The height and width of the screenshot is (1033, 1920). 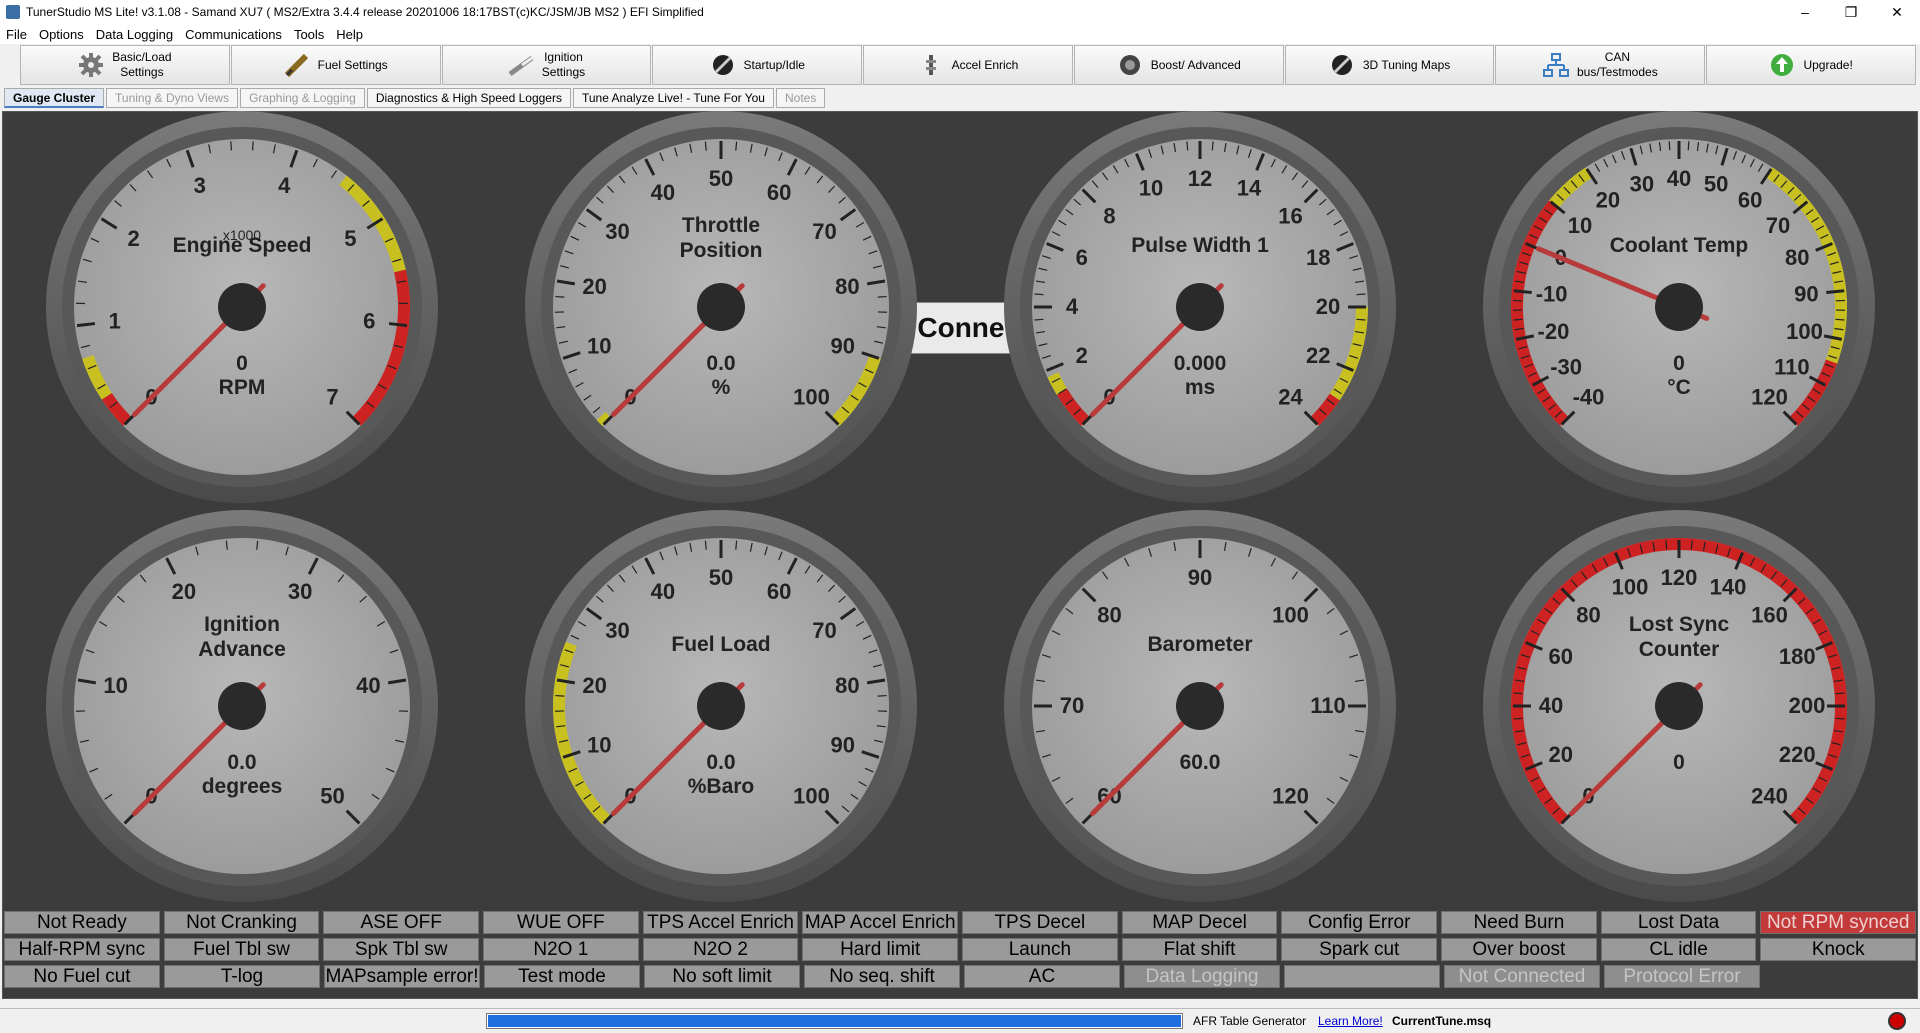 What do you see at coordinates (673, 98) in the screenshot?
I see `tab-tune-analyze-live-tune-for-you: Tune Analyze Live! - Tune For You` at bounding box center [673, 98].